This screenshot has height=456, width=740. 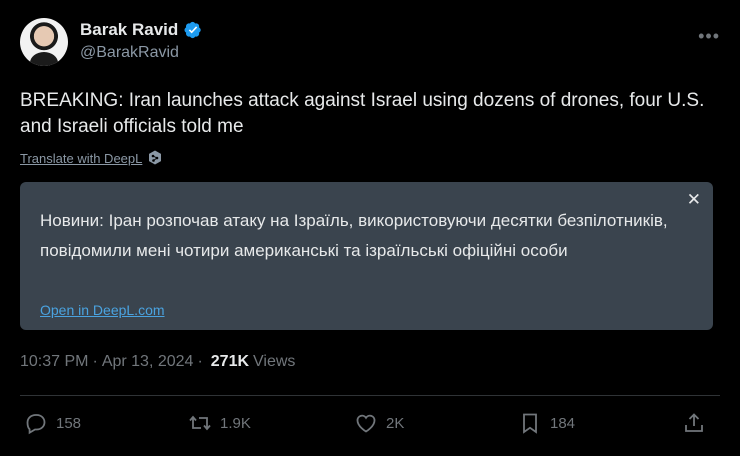 I want to click on like-count: 2K, so click(x=395, y=423).